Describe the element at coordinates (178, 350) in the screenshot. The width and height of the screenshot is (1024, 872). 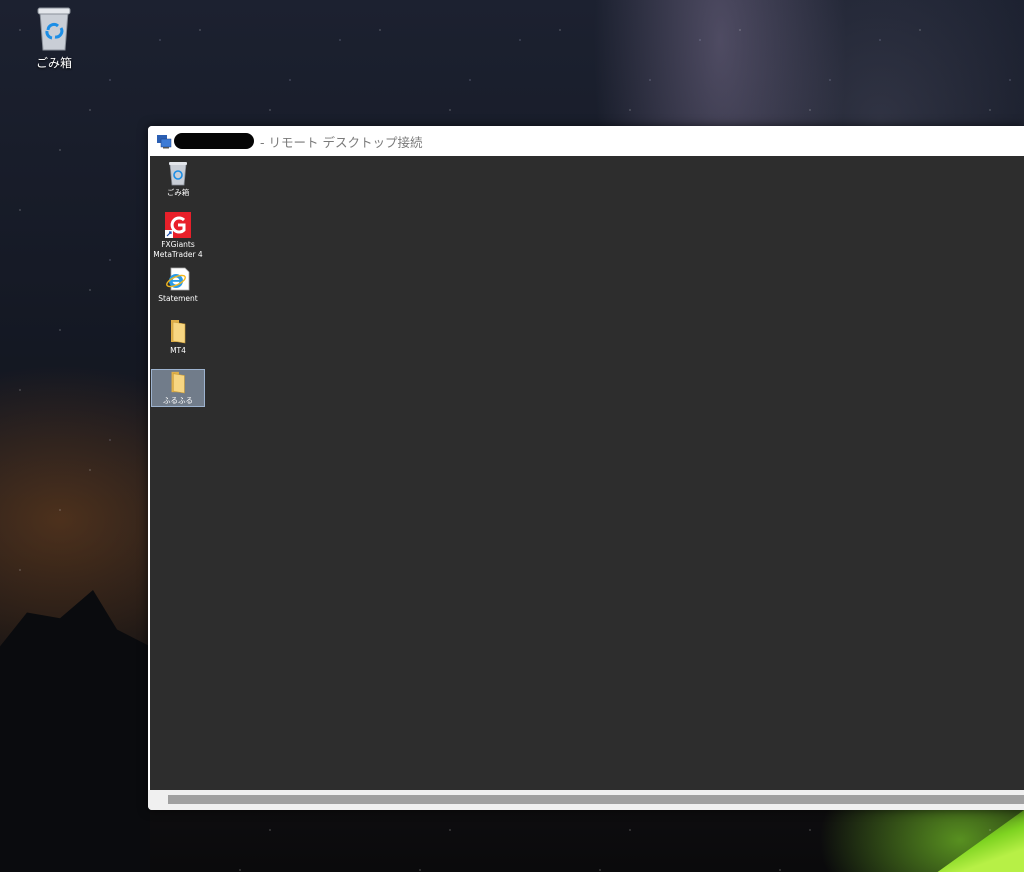
I see `mt4-folder-label: MT4` at that location.